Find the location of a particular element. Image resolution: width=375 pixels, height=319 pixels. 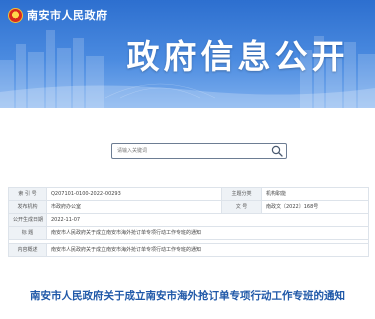

site-name: 南安市人民政府 is located at coordinates (67, 15).